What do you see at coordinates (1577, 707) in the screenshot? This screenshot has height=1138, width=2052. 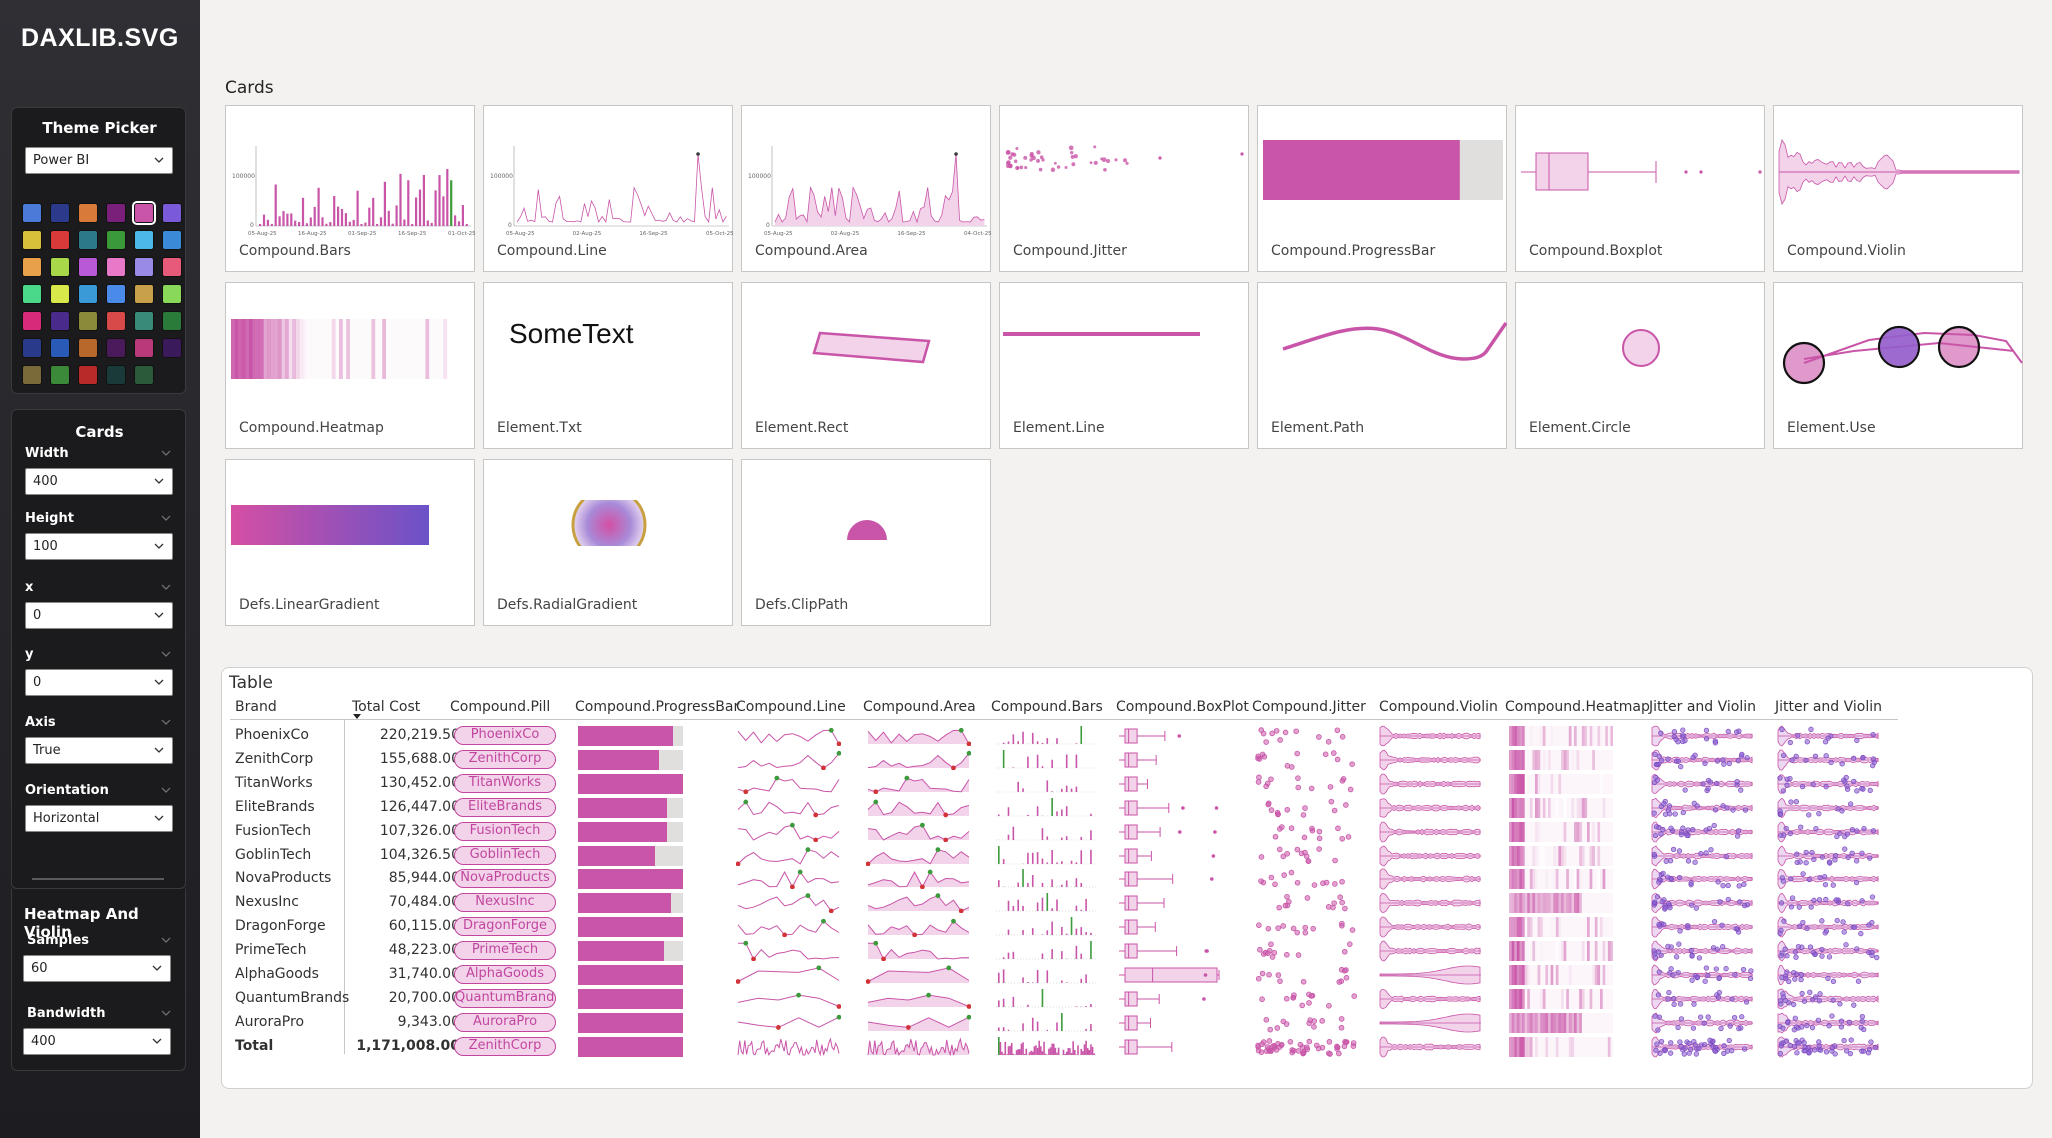 I see `column-header: Compound.Heatmap` at bounding box center [1577, 707].